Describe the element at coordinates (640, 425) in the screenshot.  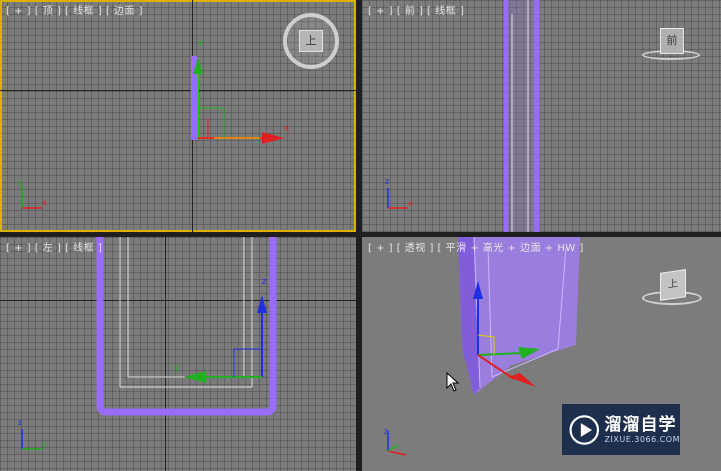
I see `watermark-title: 溜溜自学` at that location.